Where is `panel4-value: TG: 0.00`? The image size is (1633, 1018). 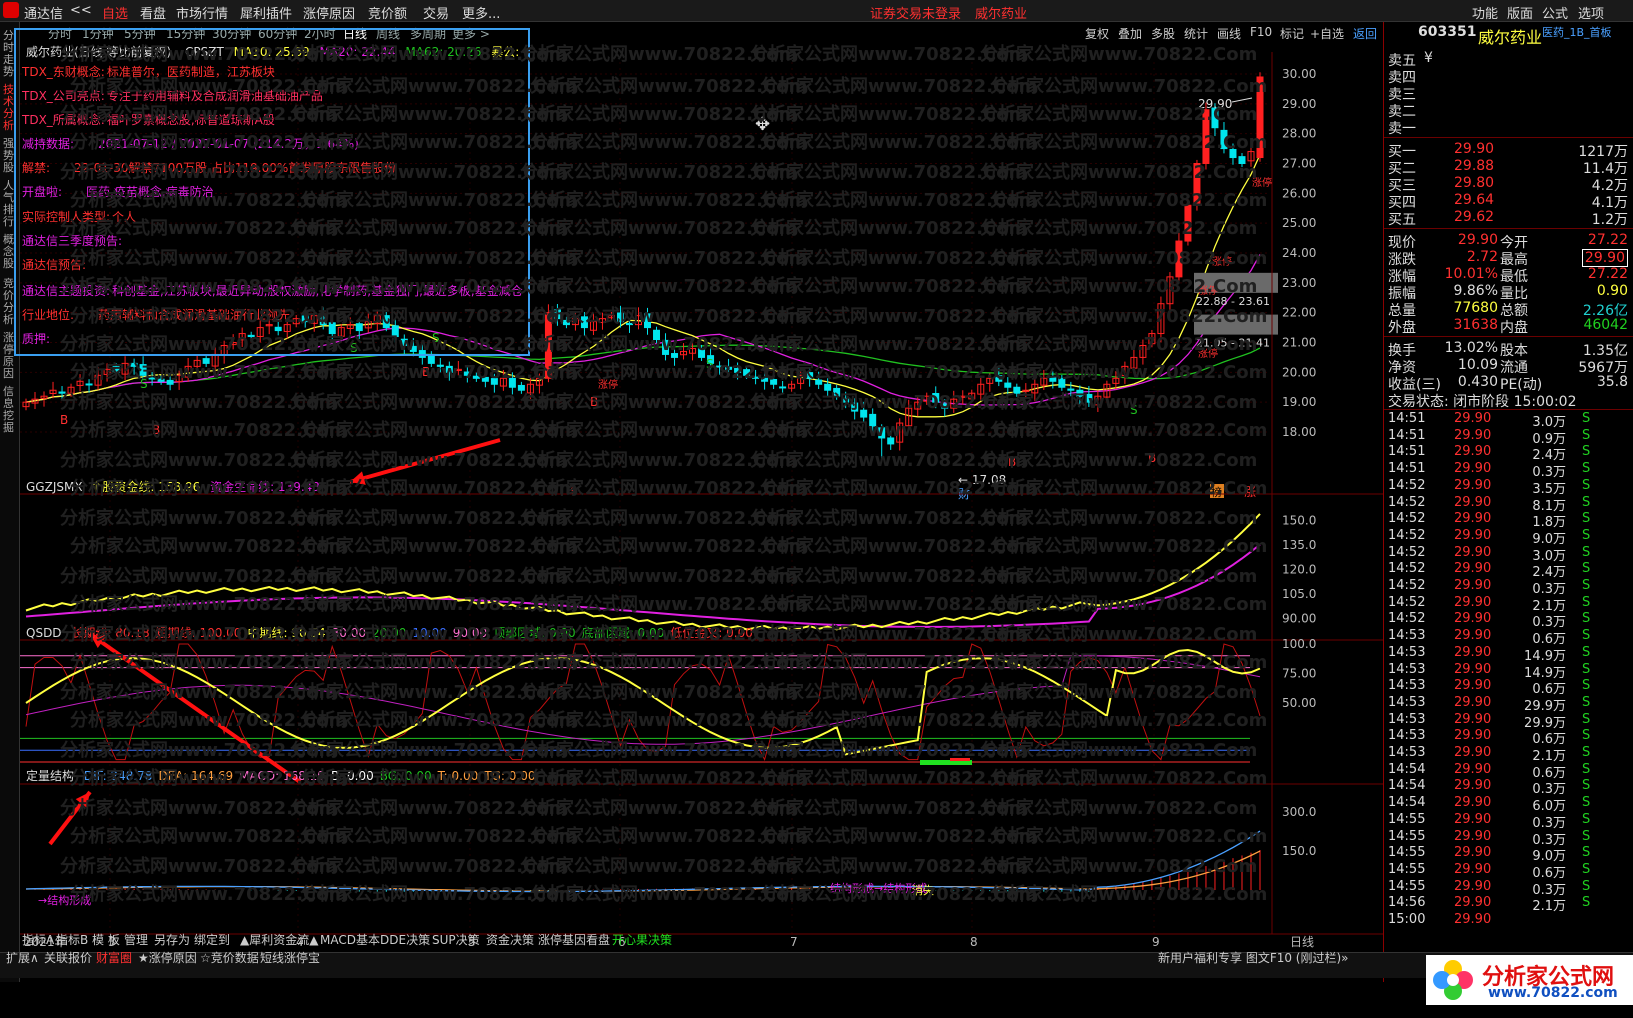 panel4-value: TG: 0.00 is located at coordinates (510, 776).